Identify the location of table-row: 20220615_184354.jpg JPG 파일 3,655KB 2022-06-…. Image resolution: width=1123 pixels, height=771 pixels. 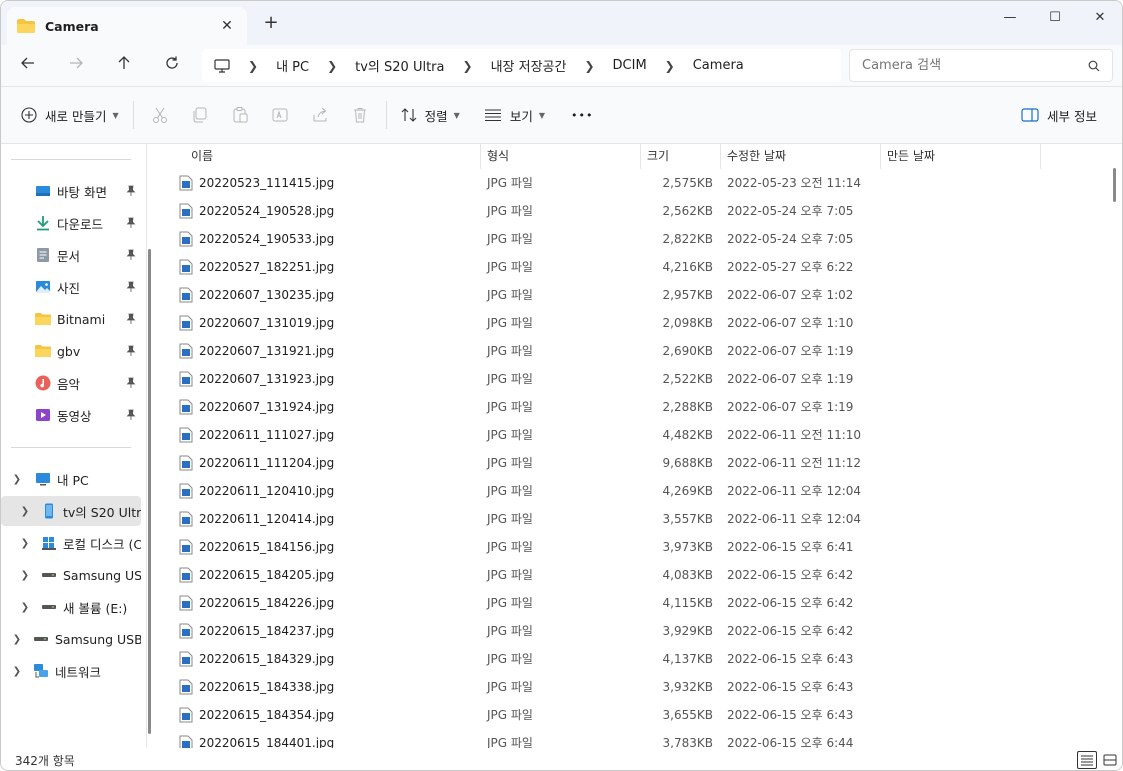
(633, 715).